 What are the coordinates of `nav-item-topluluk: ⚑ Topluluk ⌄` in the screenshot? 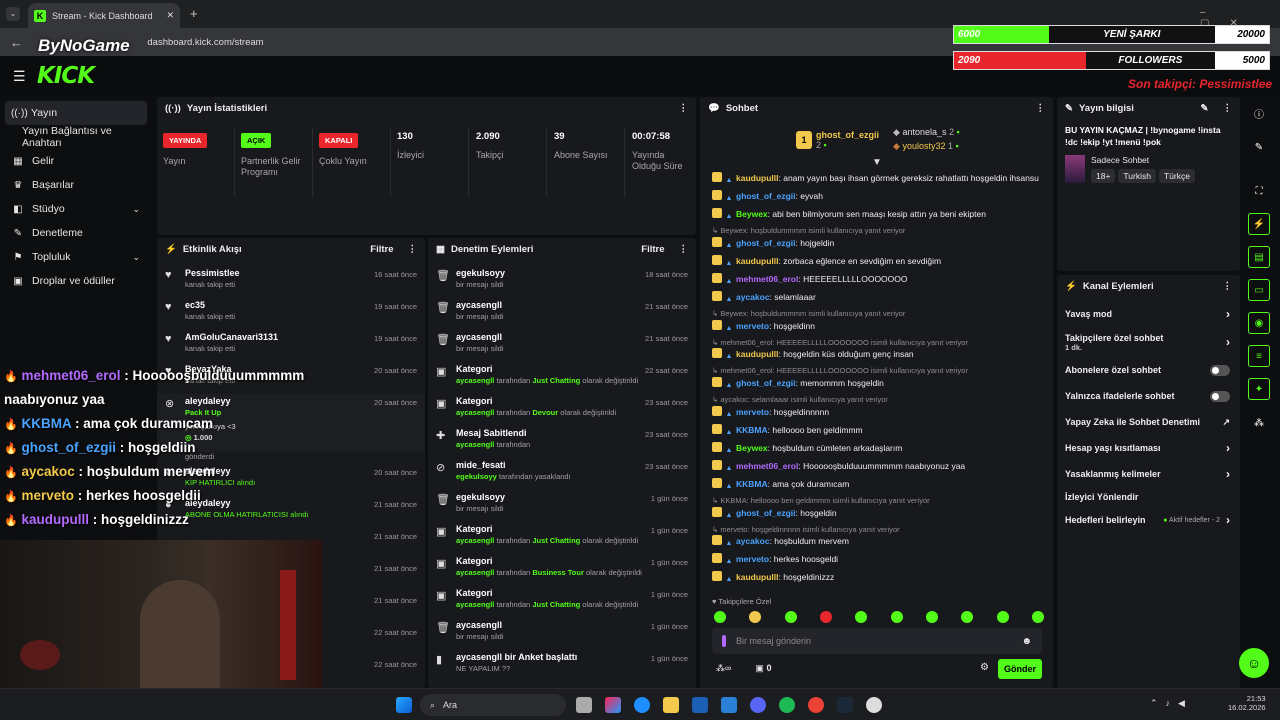 It's located at (76, 257).